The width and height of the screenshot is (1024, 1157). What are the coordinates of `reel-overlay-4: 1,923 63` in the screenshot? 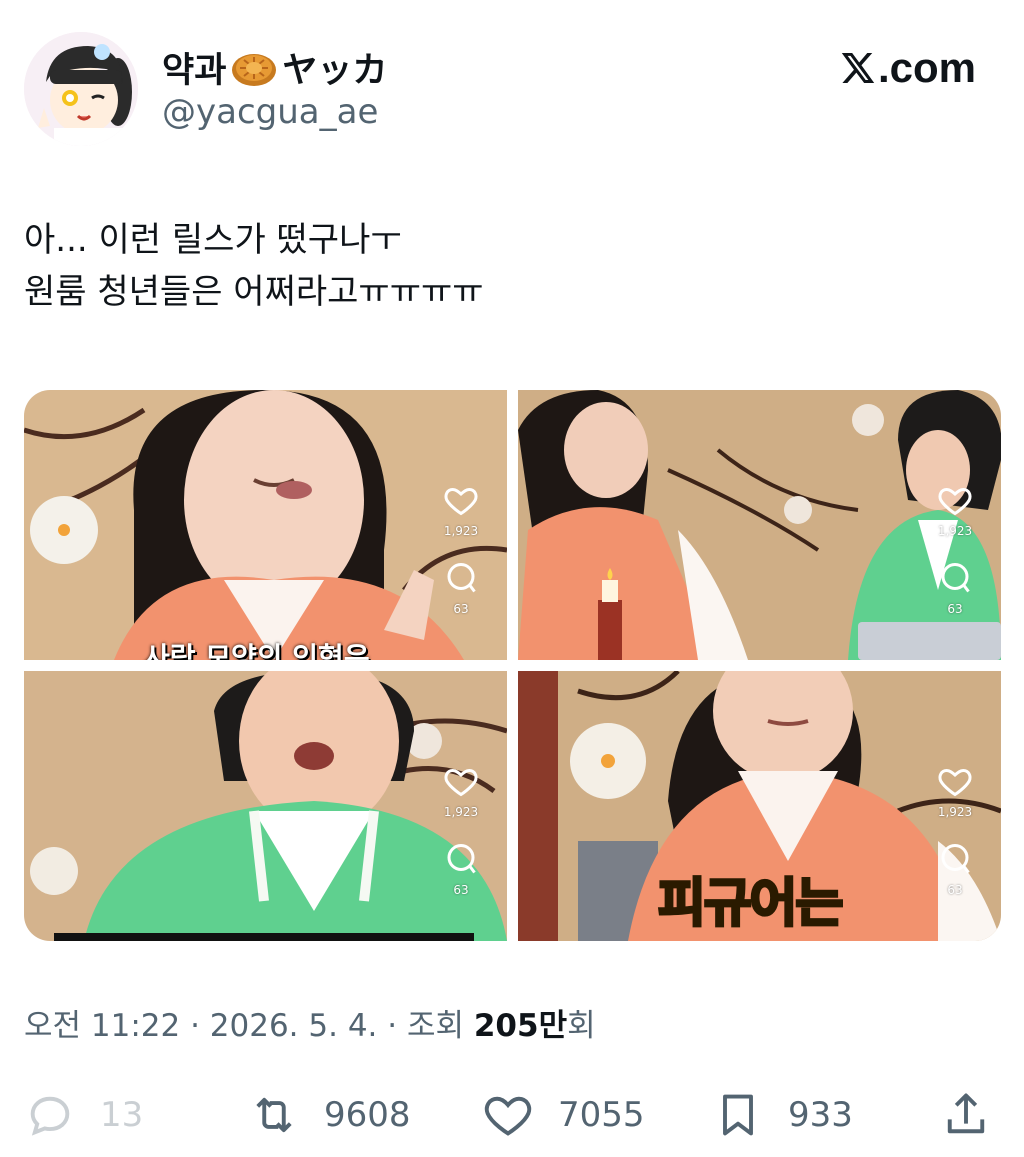 It's located at (955, 841).